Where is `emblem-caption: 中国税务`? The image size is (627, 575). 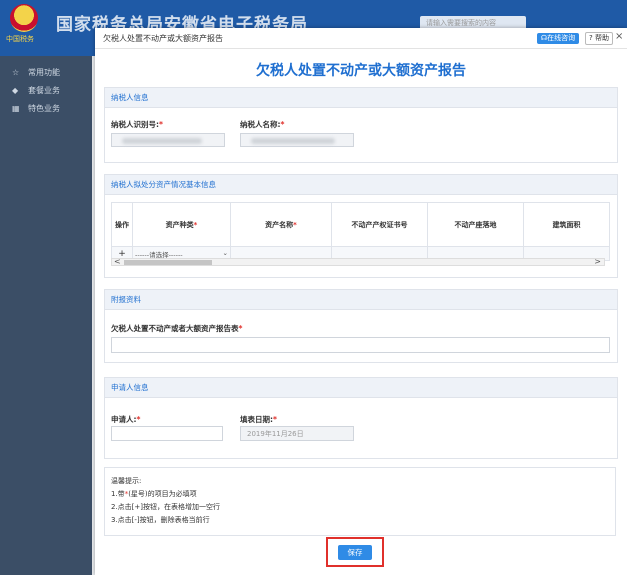
emblem-caption: 中国税务 is located at coordinates (20, 39).